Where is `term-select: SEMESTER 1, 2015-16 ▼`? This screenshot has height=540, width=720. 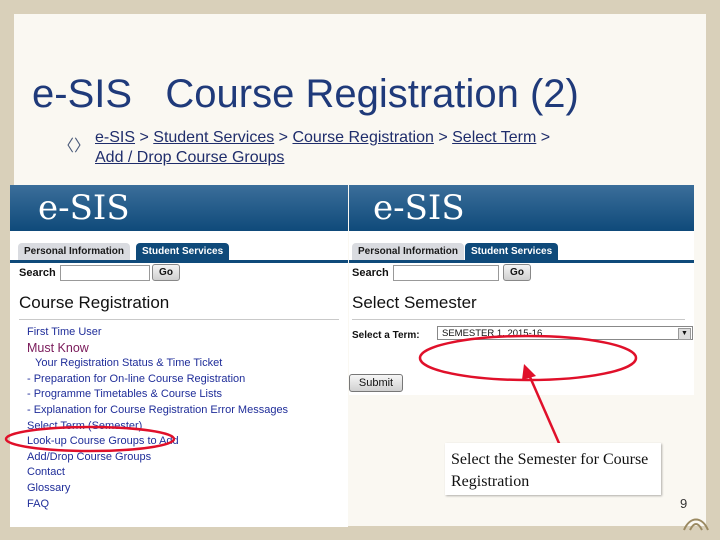
term-select: SEMESTER 1, 2015-16 ▼ is located at coordinates (565, 333).